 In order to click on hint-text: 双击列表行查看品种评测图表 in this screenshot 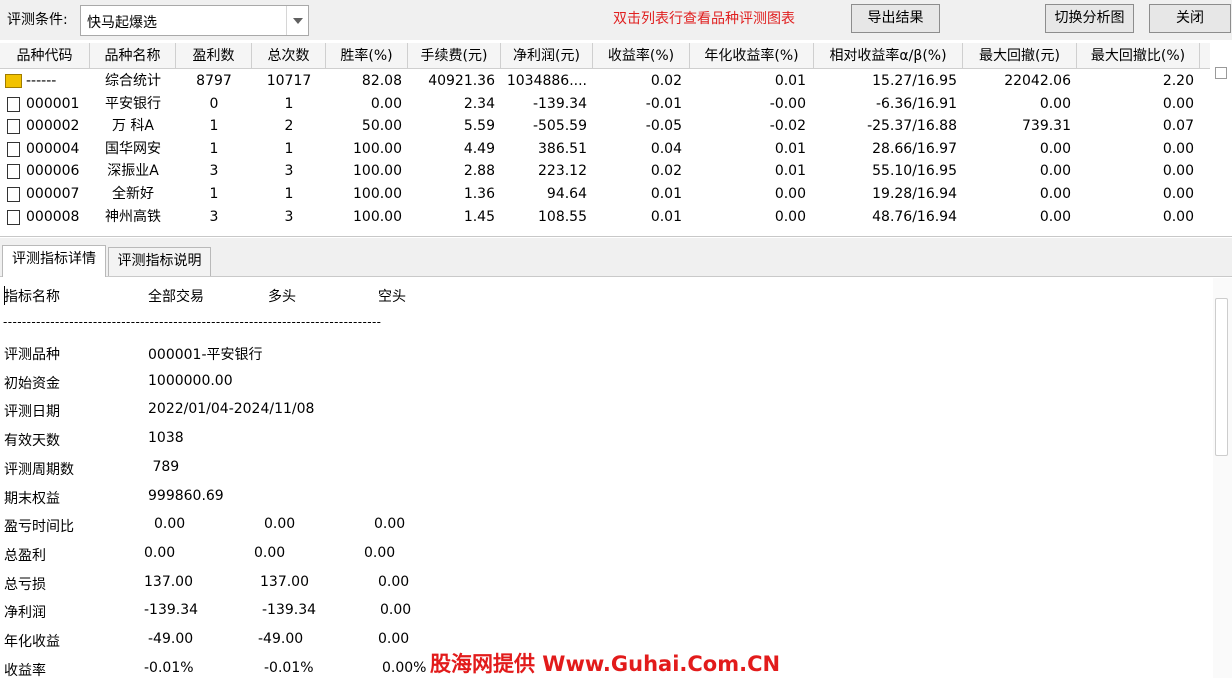, I will do `click(704, 19)`.